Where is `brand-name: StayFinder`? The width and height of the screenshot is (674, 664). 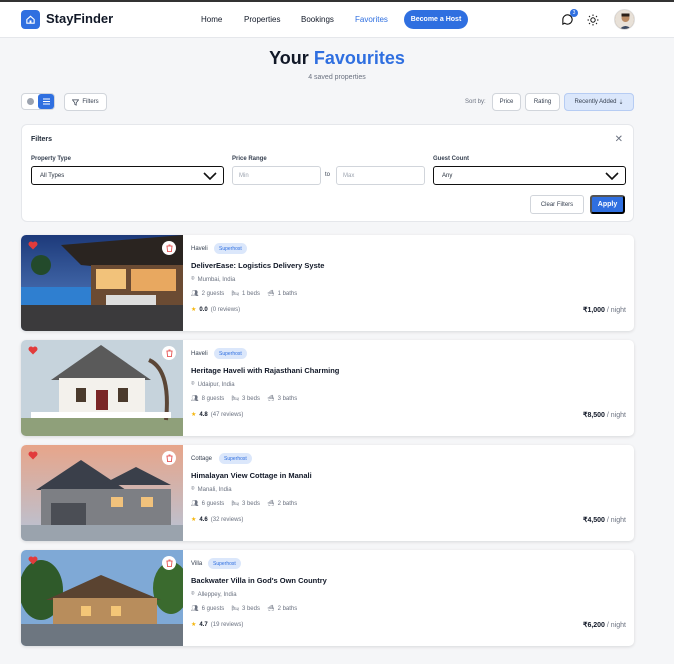
brand-name: StayFinder is located at coordinates (79, 18).